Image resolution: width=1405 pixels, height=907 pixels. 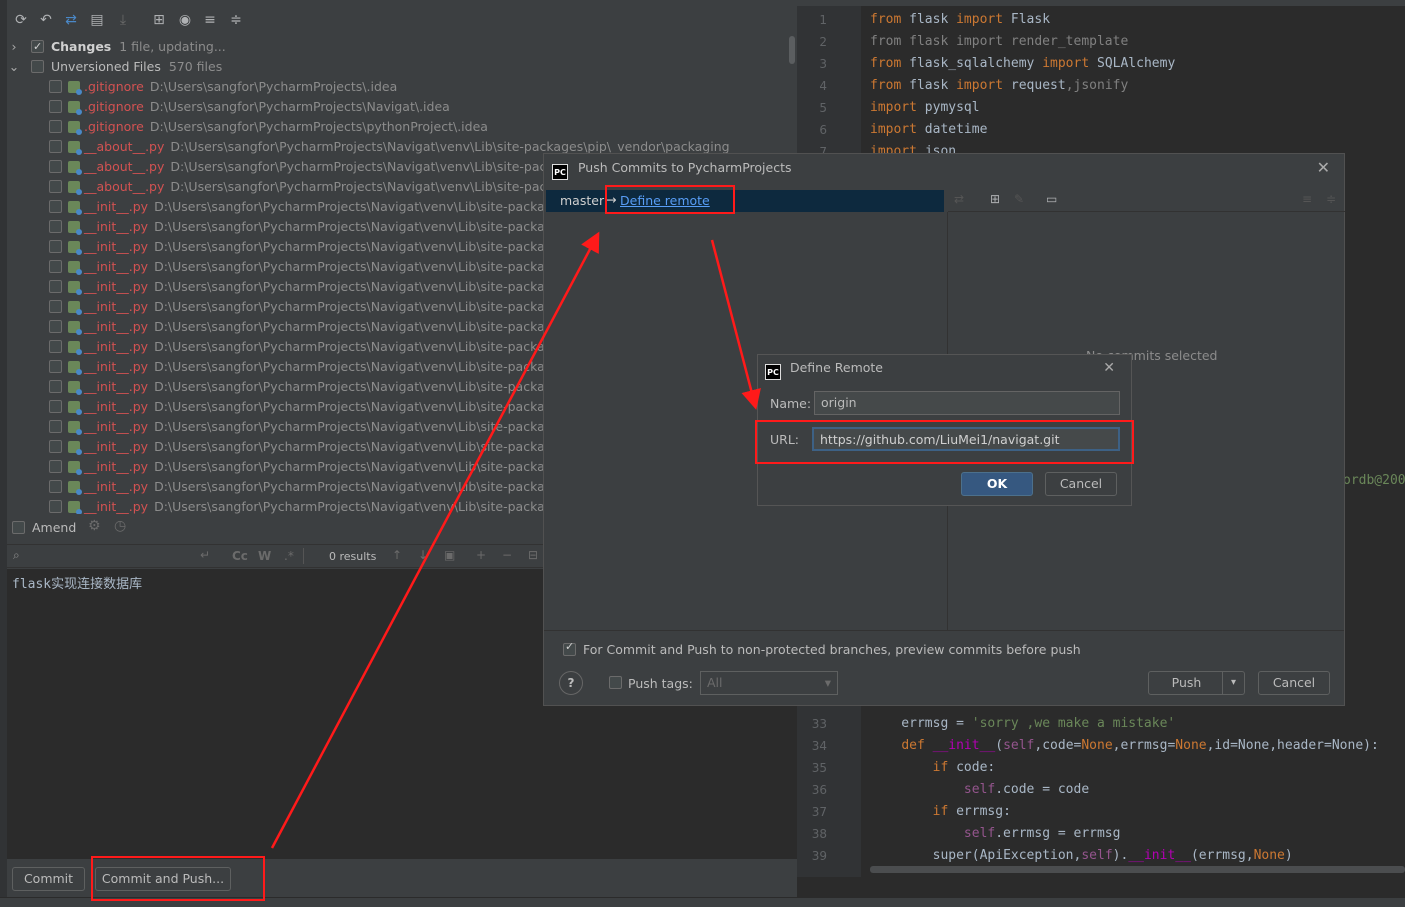 What do you see at coordinates (735, 324) in the screenshot?
I see `annotation-arrow-down` at bounding box center [735, 324].